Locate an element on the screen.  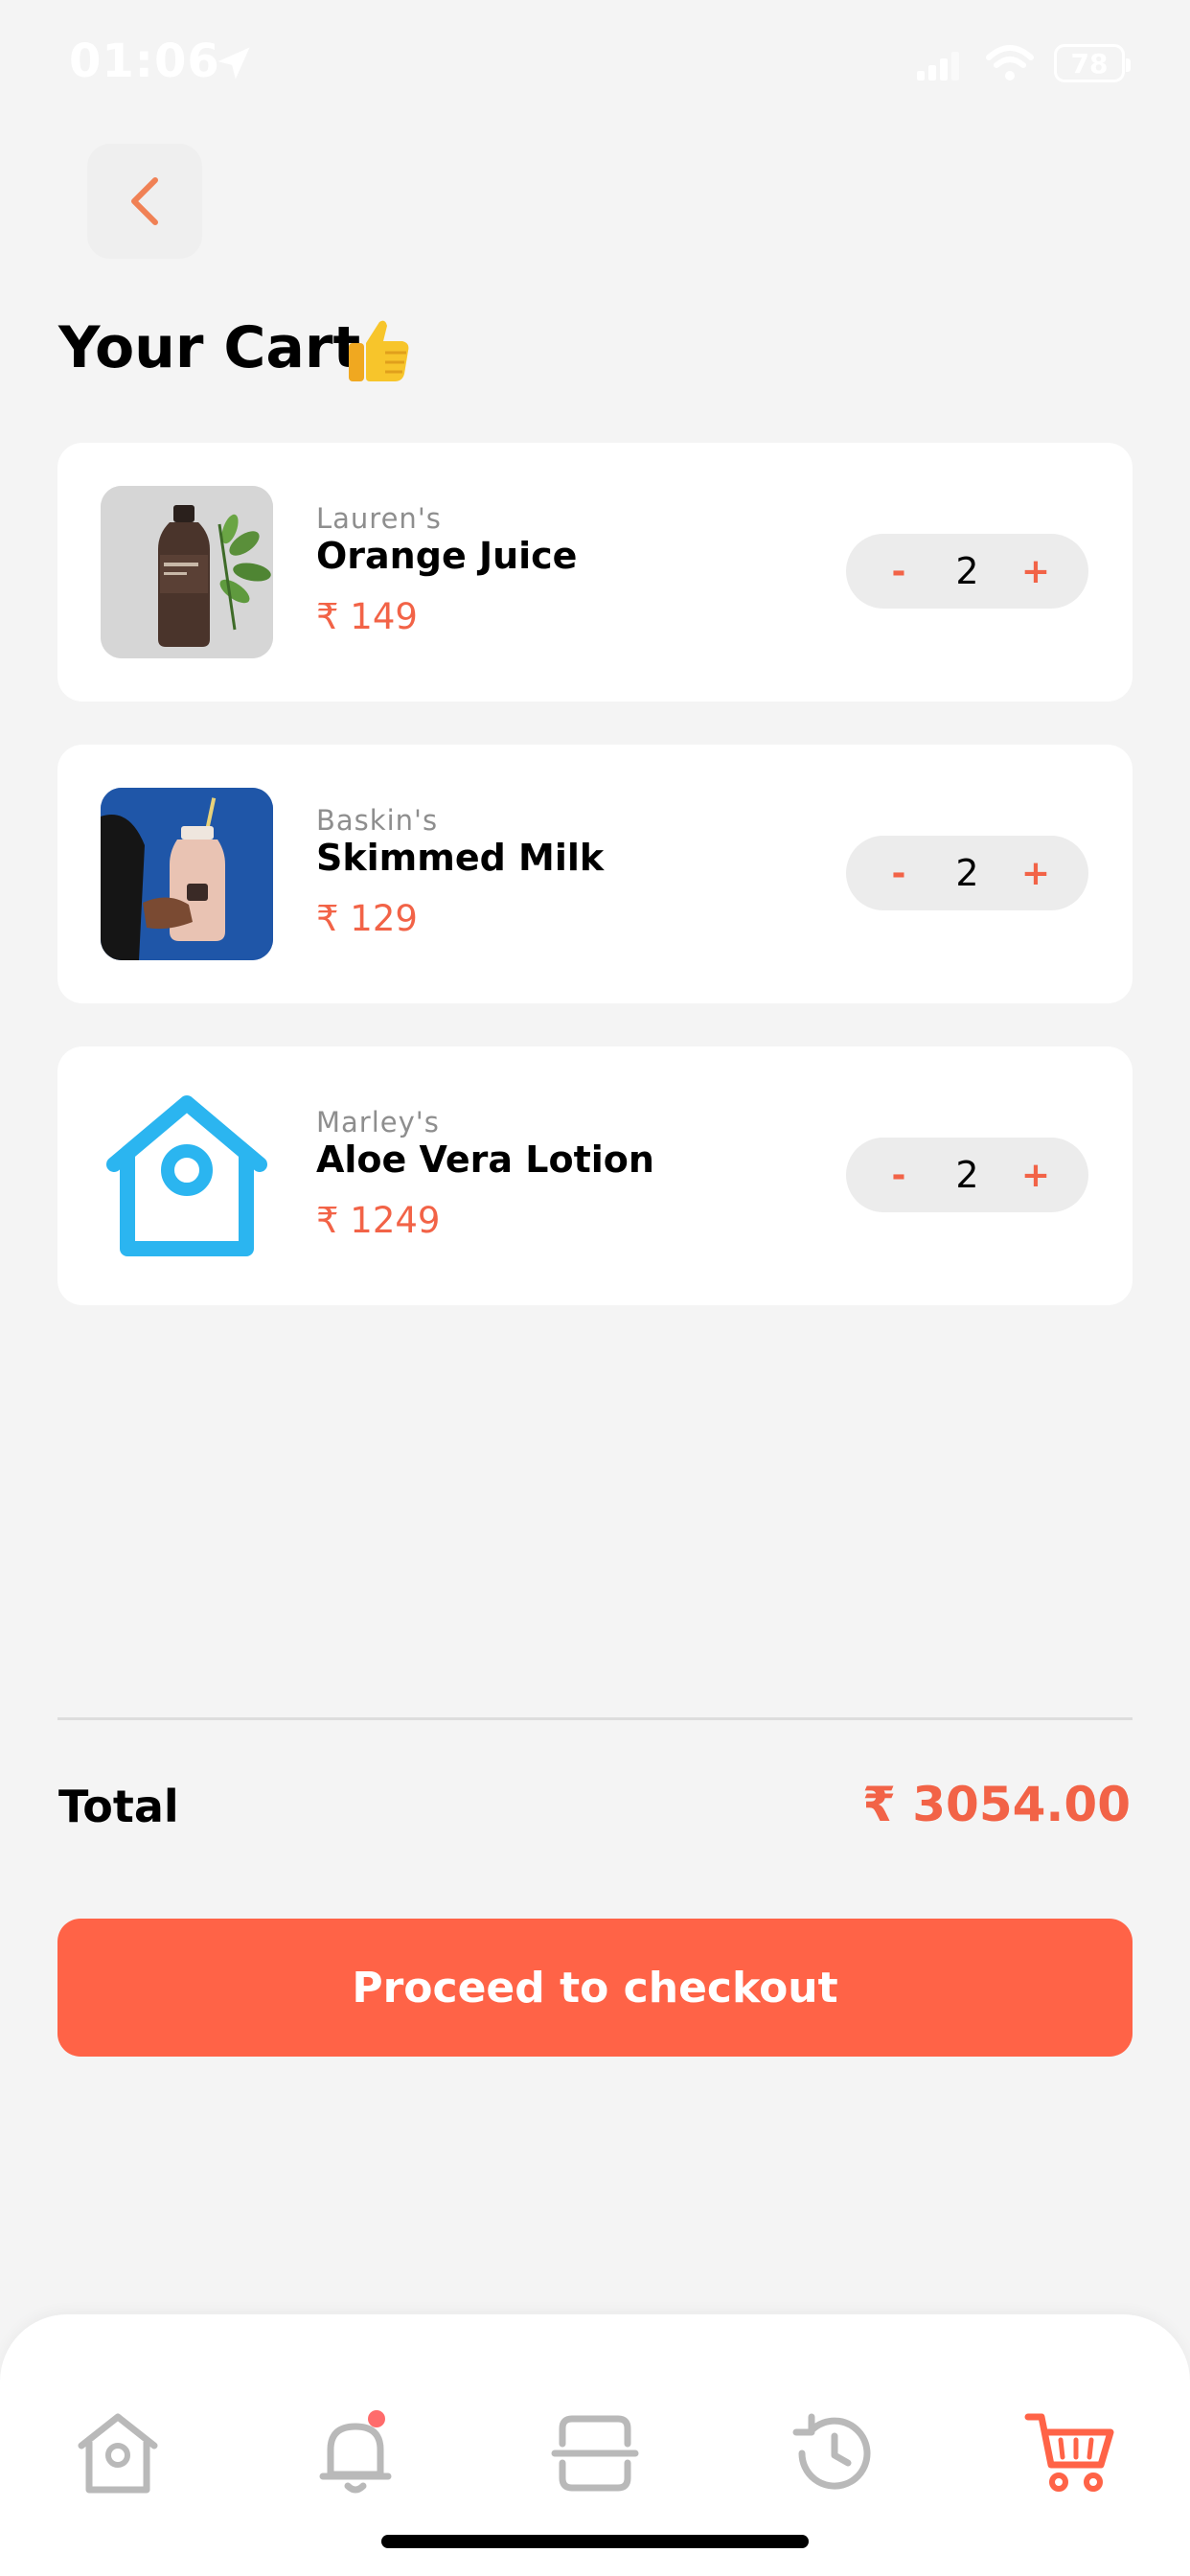
cart-item: Baskin's Skimmed Milk ₹ 129 - 2 + is located at coordinates (595, 874).